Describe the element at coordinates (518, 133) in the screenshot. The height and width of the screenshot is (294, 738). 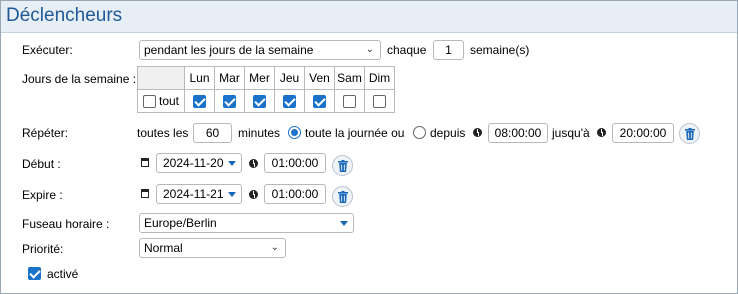
I see `from-time-input: 08:00:00` at that location.